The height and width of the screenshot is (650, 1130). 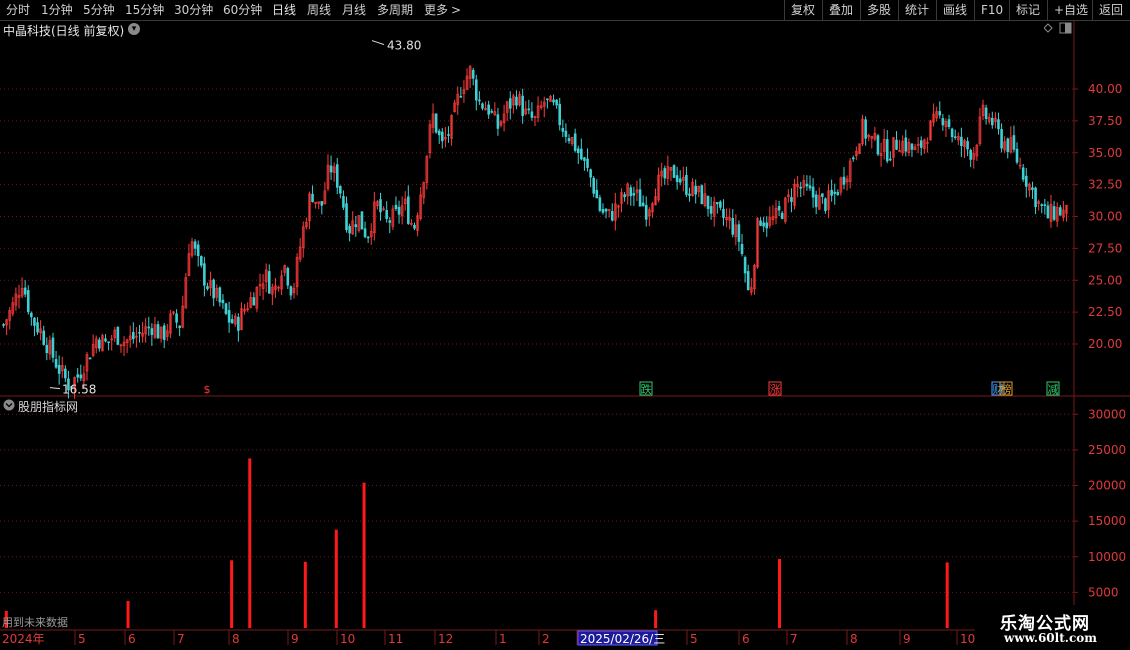 What do you see at coordinates (1006, 389) in the screenshot?
I see `signal-label: 榜` at bounding box center [1006, 389].